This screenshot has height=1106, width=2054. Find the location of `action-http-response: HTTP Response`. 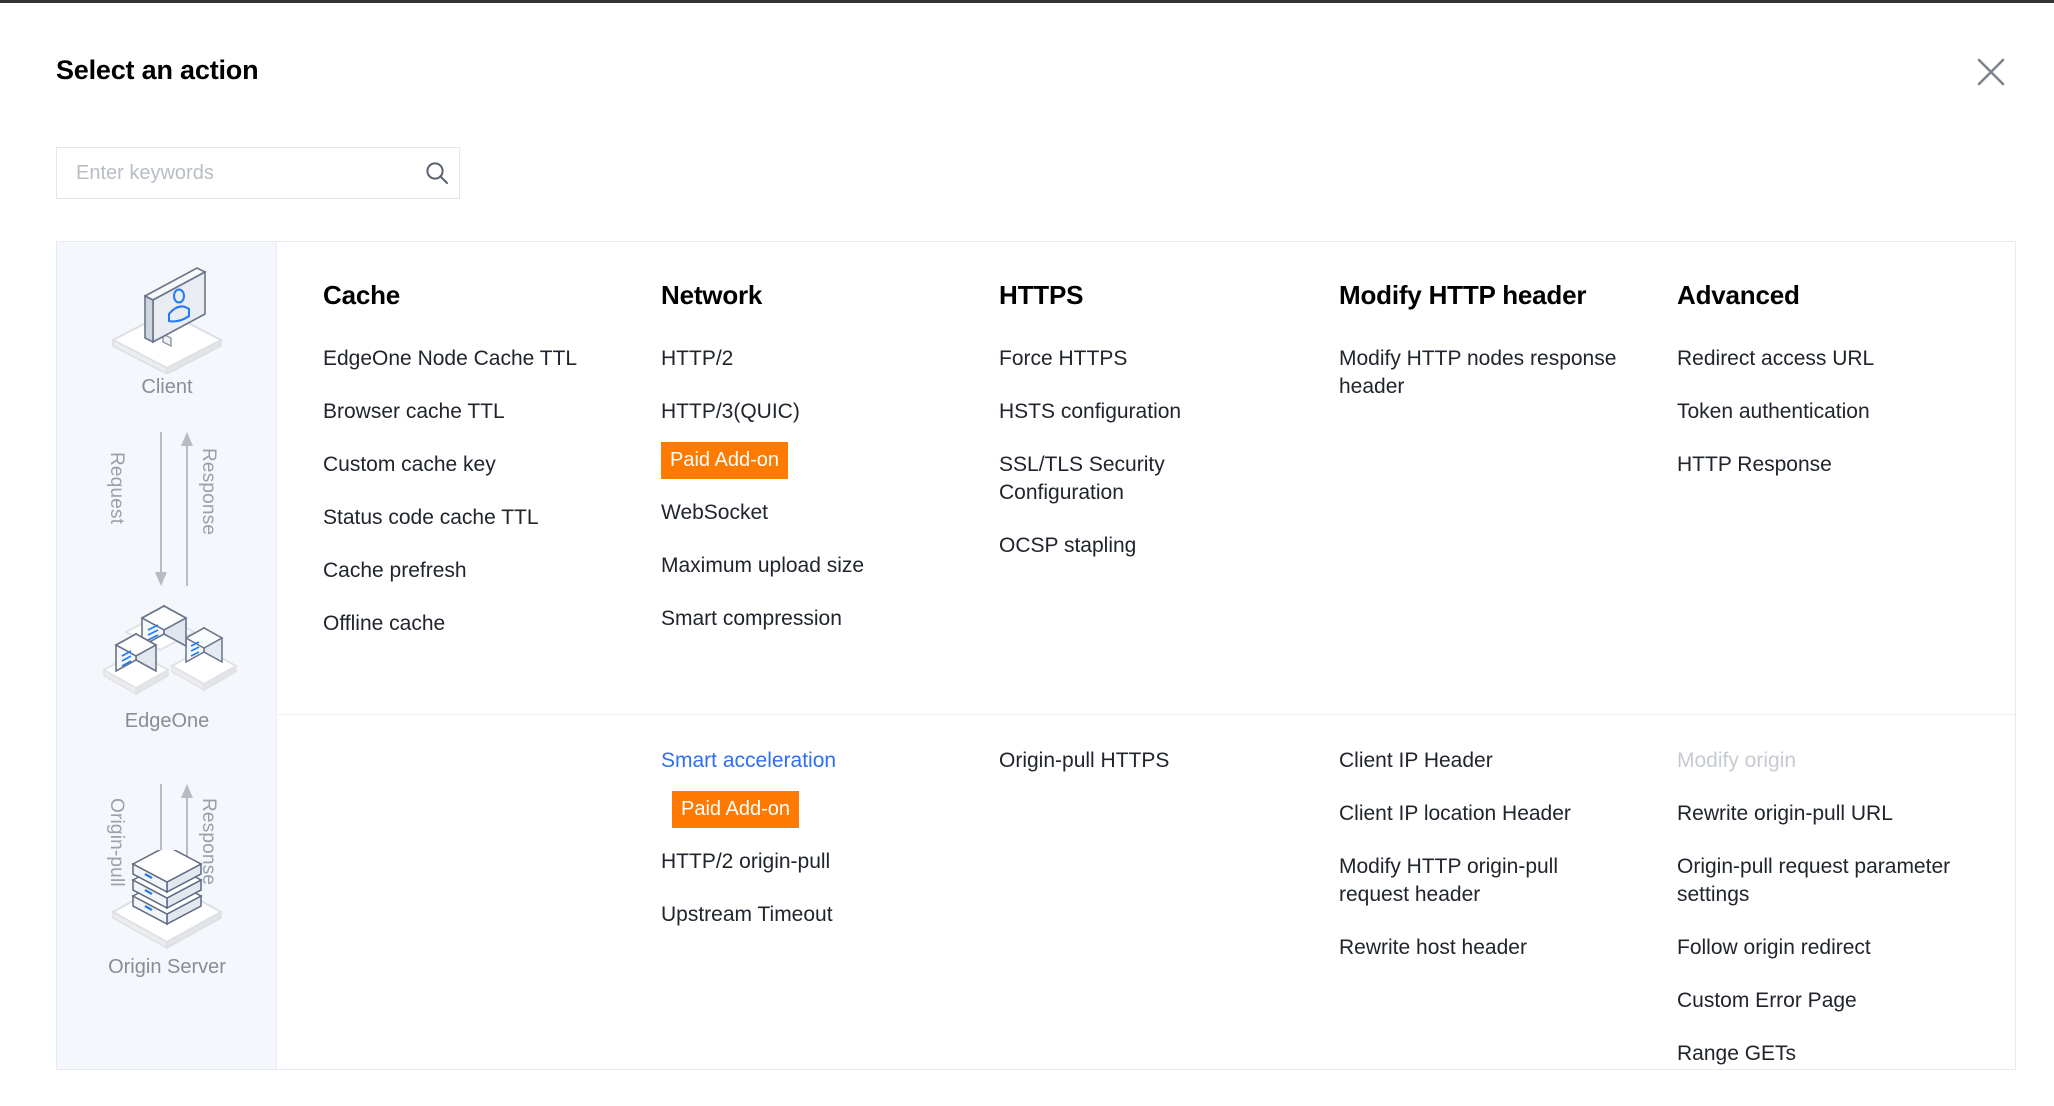

action-http-response: HTTP Response is located at coordinates (1822, 465).